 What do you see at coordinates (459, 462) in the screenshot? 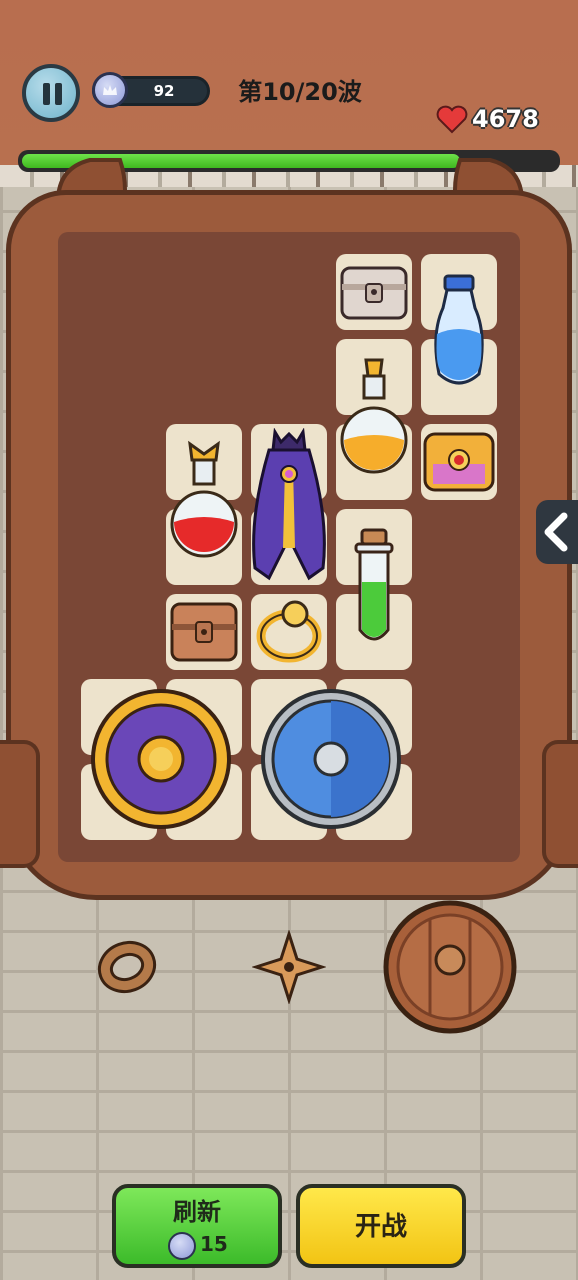
I see `ornate-chest-icon` at bounding box center [459, 462].